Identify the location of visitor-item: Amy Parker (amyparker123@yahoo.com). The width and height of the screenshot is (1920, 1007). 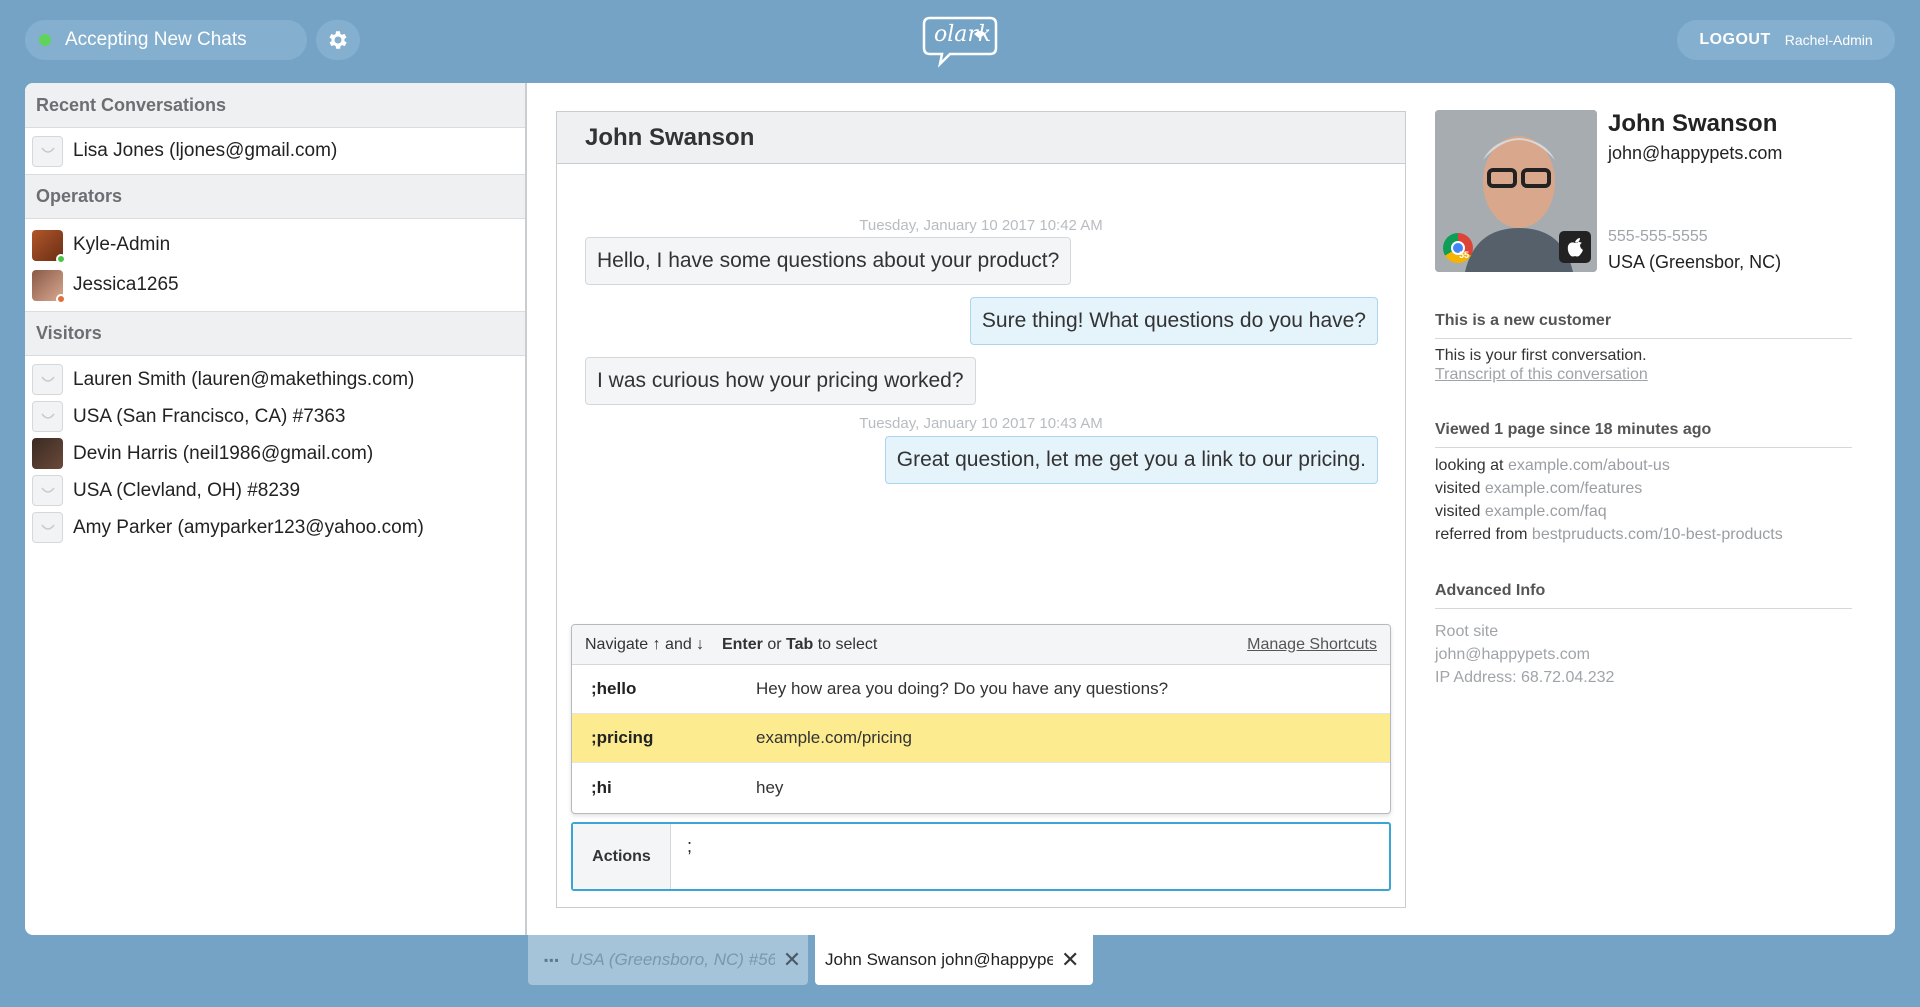
(275, 527).